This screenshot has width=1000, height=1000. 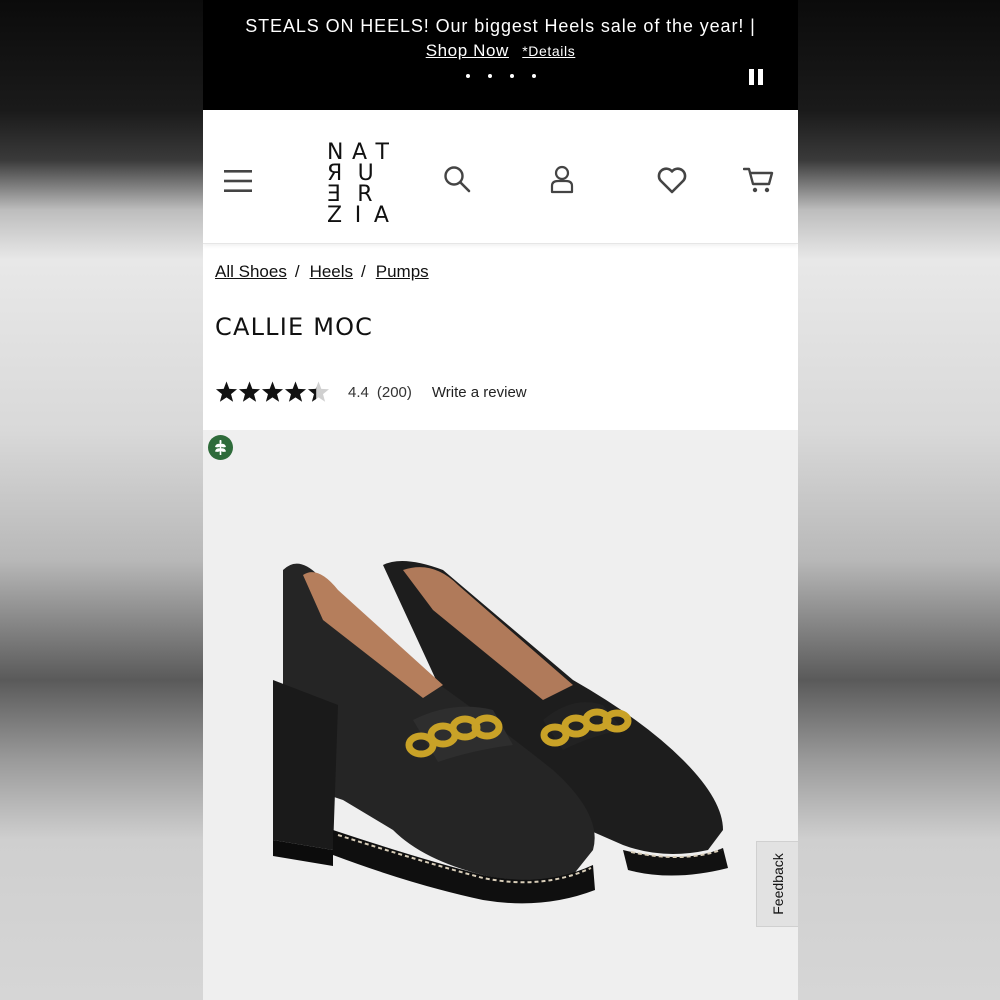 What do you see at coordinates (335, 152) in the screenshot?
I see `logo-letter: N` at bounding box center [335, 152].